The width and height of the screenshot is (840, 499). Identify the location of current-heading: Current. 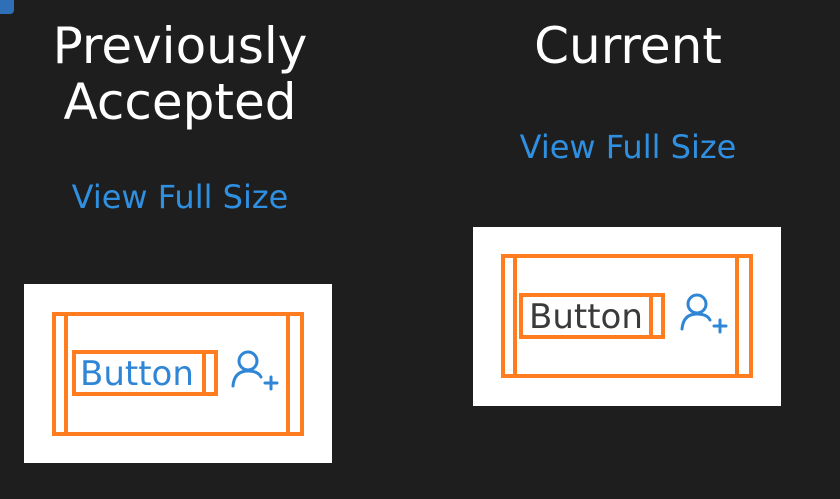
(628, 46).